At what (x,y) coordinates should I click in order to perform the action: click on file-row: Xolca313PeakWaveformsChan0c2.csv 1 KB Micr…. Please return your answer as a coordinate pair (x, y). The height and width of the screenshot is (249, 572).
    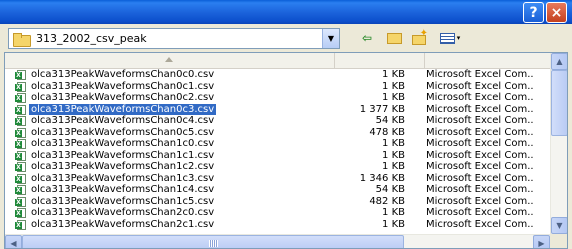
    Looking at the image, I should click on (277, 98).